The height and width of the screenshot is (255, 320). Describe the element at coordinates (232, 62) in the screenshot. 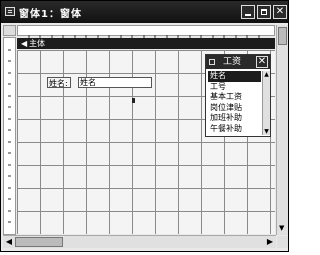

I see `field-list-title: 工资` at that location.